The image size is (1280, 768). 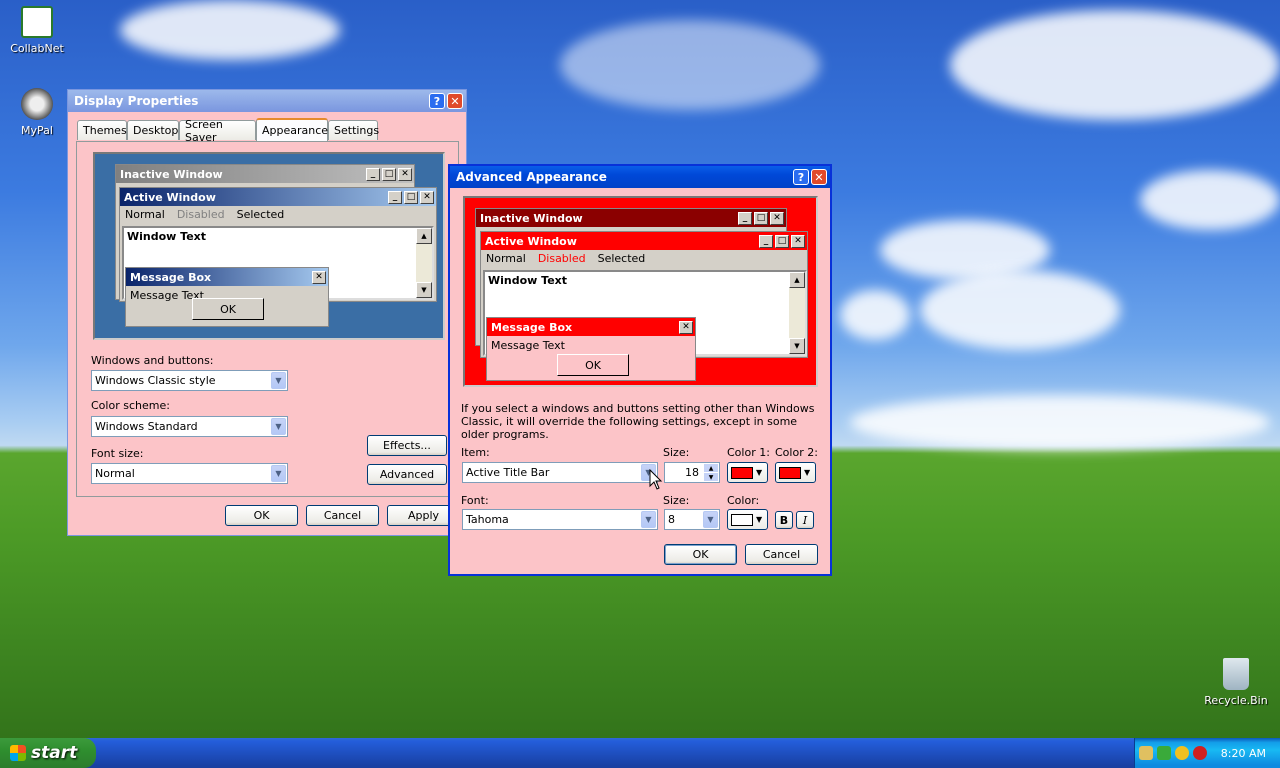 I want to click on color-scheme-select: Windows Standard ▼, so click(x=189, y=426).